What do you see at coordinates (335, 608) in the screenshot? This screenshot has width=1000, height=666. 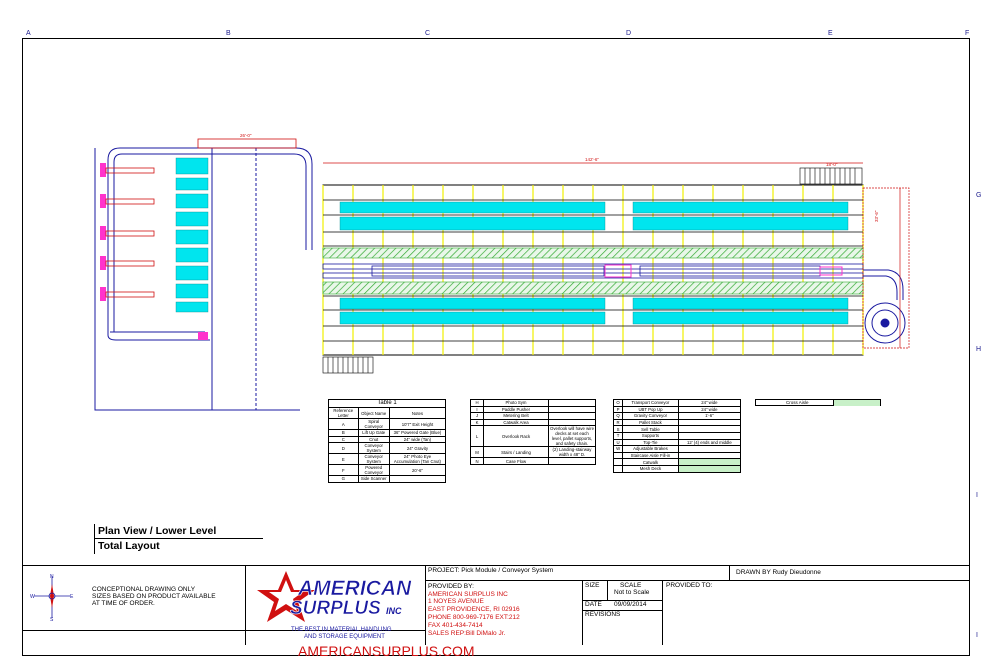 I see `logo-surplus: SURPLUS` at bounding box center [335, 608].